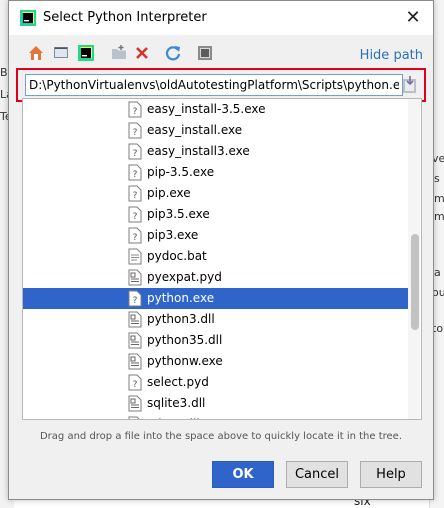 The width and height of the screenshot is (444, 508). I want to click on tree-row: ? easy_install3.exe, so click(216, 151).